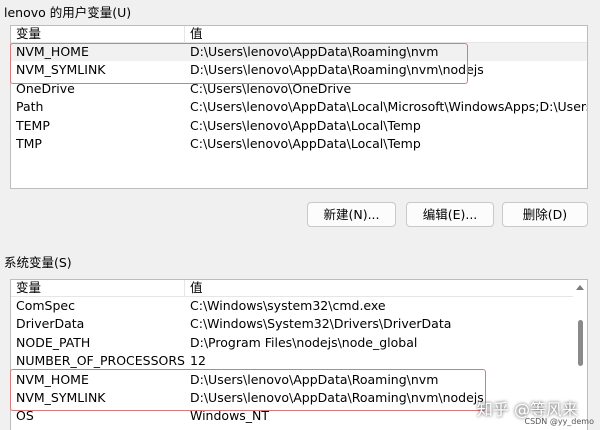 The width and height of the screenshot is (600, 430). What do you see at coordinates (198, 361) in the screenshot?
I see `variable-value: 12` at bounding box center [198, 361].